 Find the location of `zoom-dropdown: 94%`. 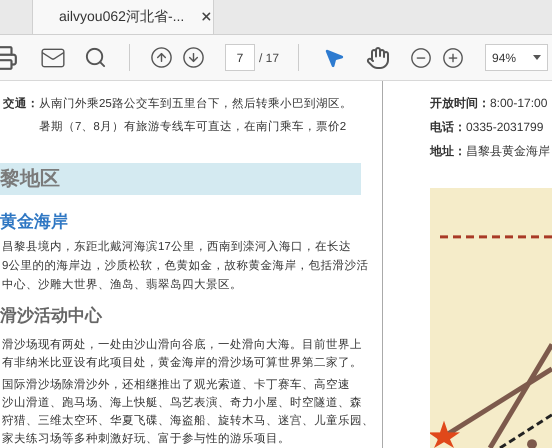

zoom-dropdown: 94% is located at coordinates (516, 57).